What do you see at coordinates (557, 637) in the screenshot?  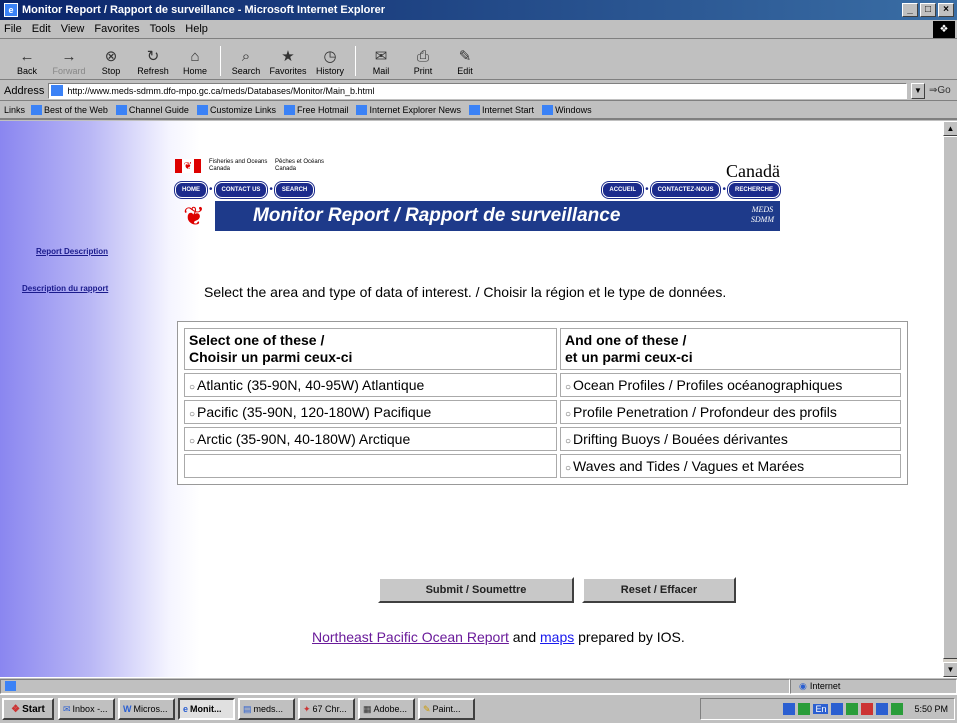 I see `maps-link: maps` at bounding box center [557, 637].